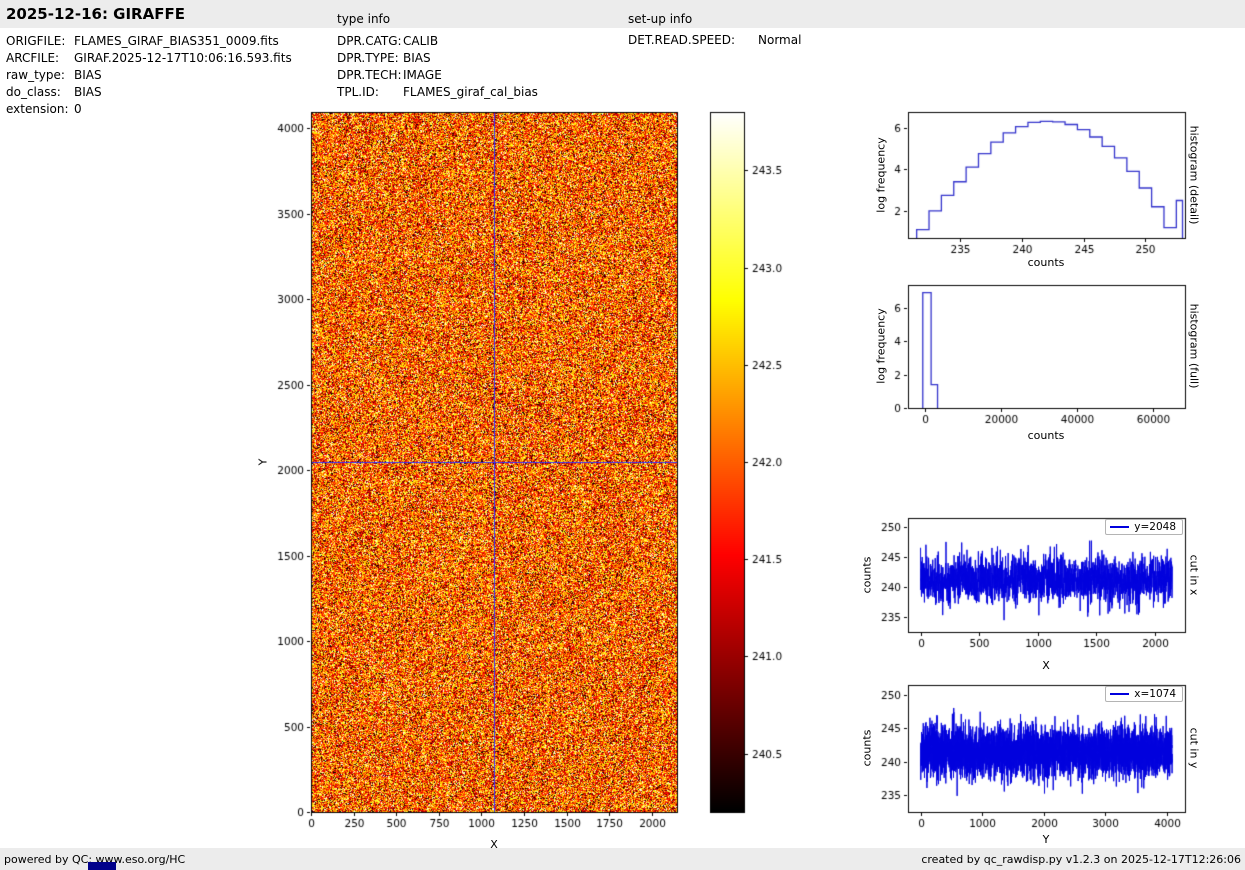  I want to click on meta-value-dpr-type: BIAS, so click(417, 58).